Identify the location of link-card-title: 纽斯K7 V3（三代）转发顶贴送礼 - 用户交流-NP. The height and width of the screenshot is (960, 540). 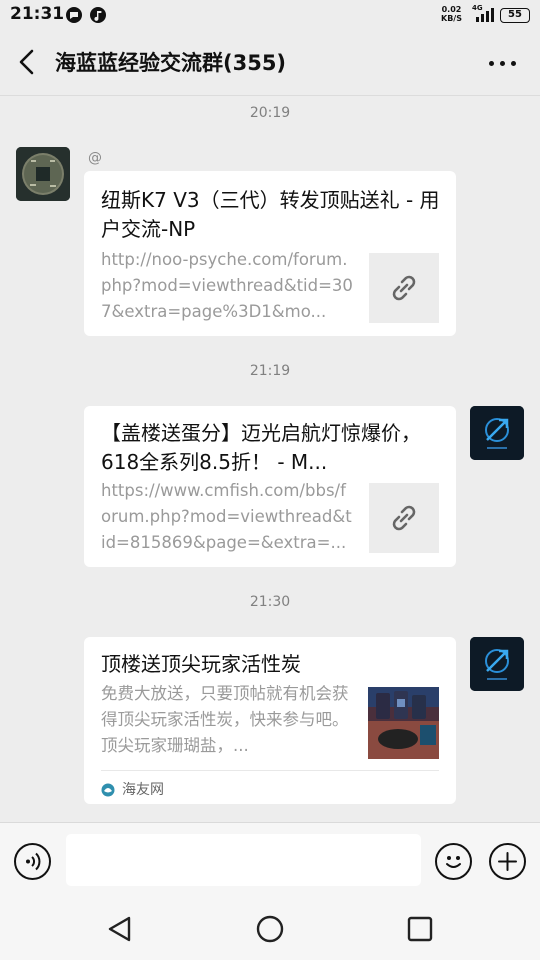
(270, 214).